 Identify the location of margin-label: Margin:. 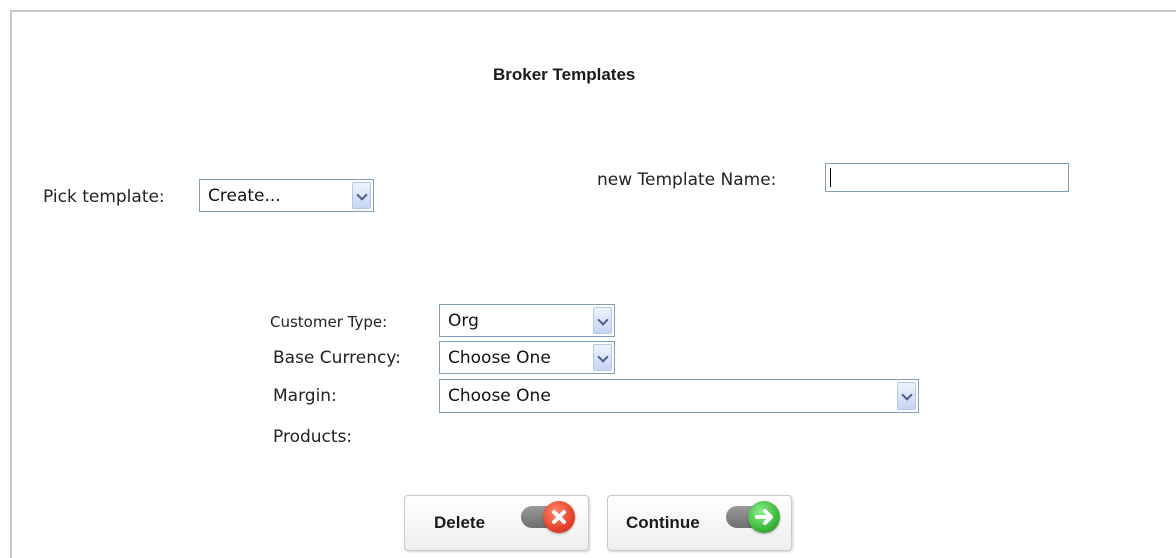
(305, 396).